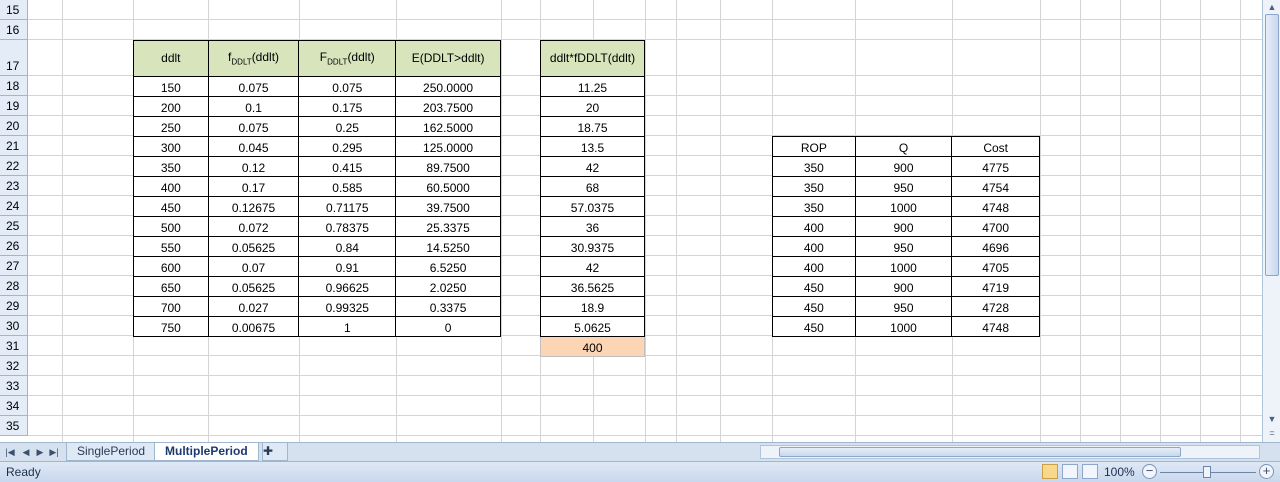 This screenshot has height=482, width=1280. Describe the element at coordinates (14, 30) in the screenshot. I see `row-header: 16` at that location.